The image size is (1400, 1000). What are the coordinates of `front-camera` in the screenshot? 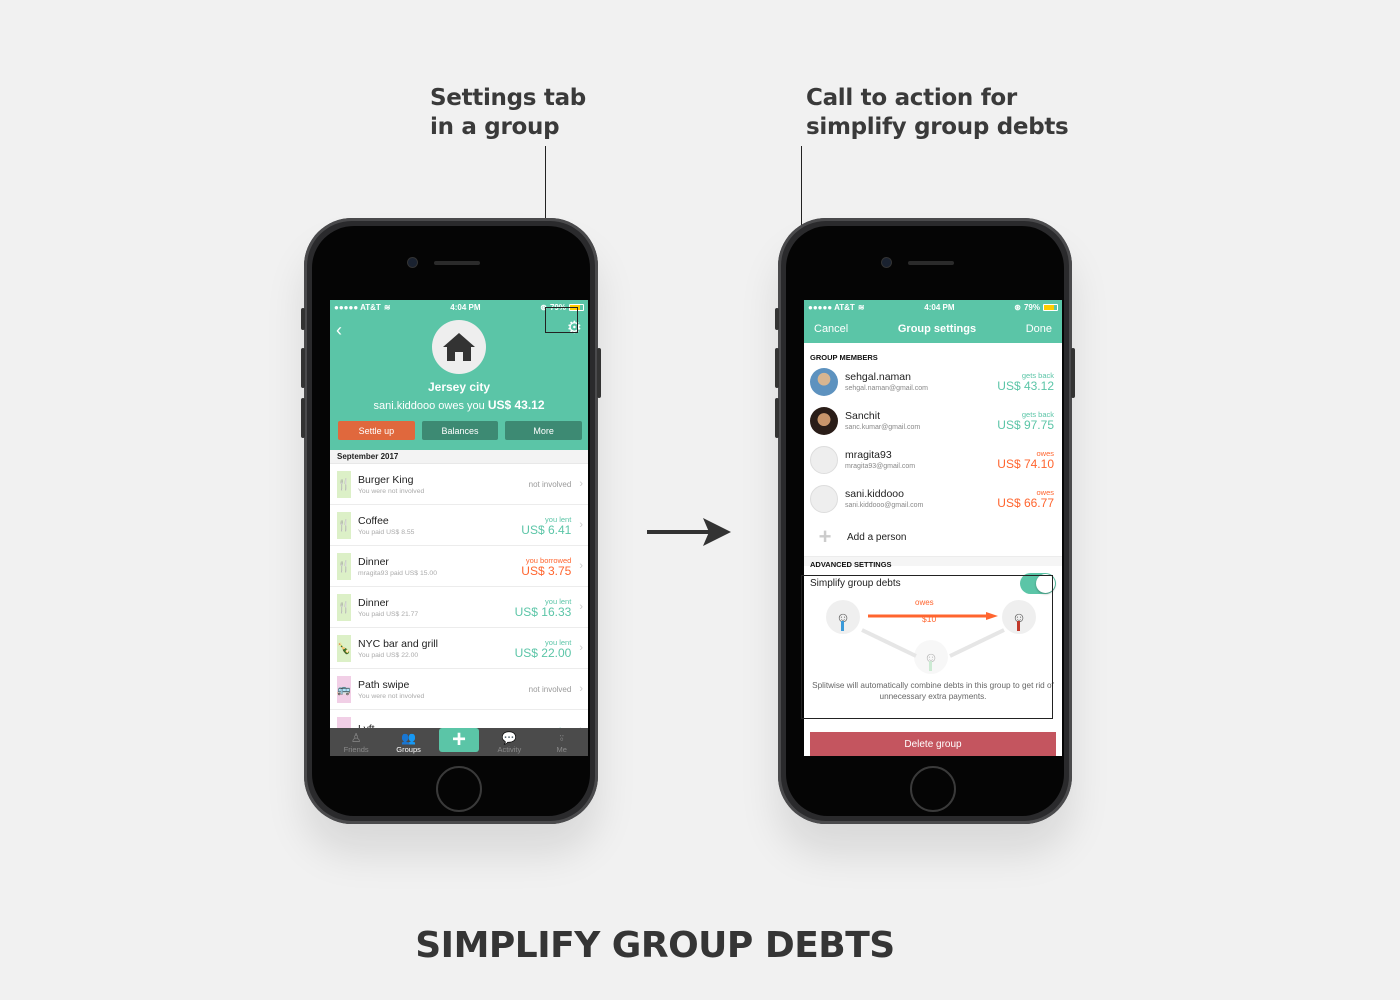 It's located at (886, 262).